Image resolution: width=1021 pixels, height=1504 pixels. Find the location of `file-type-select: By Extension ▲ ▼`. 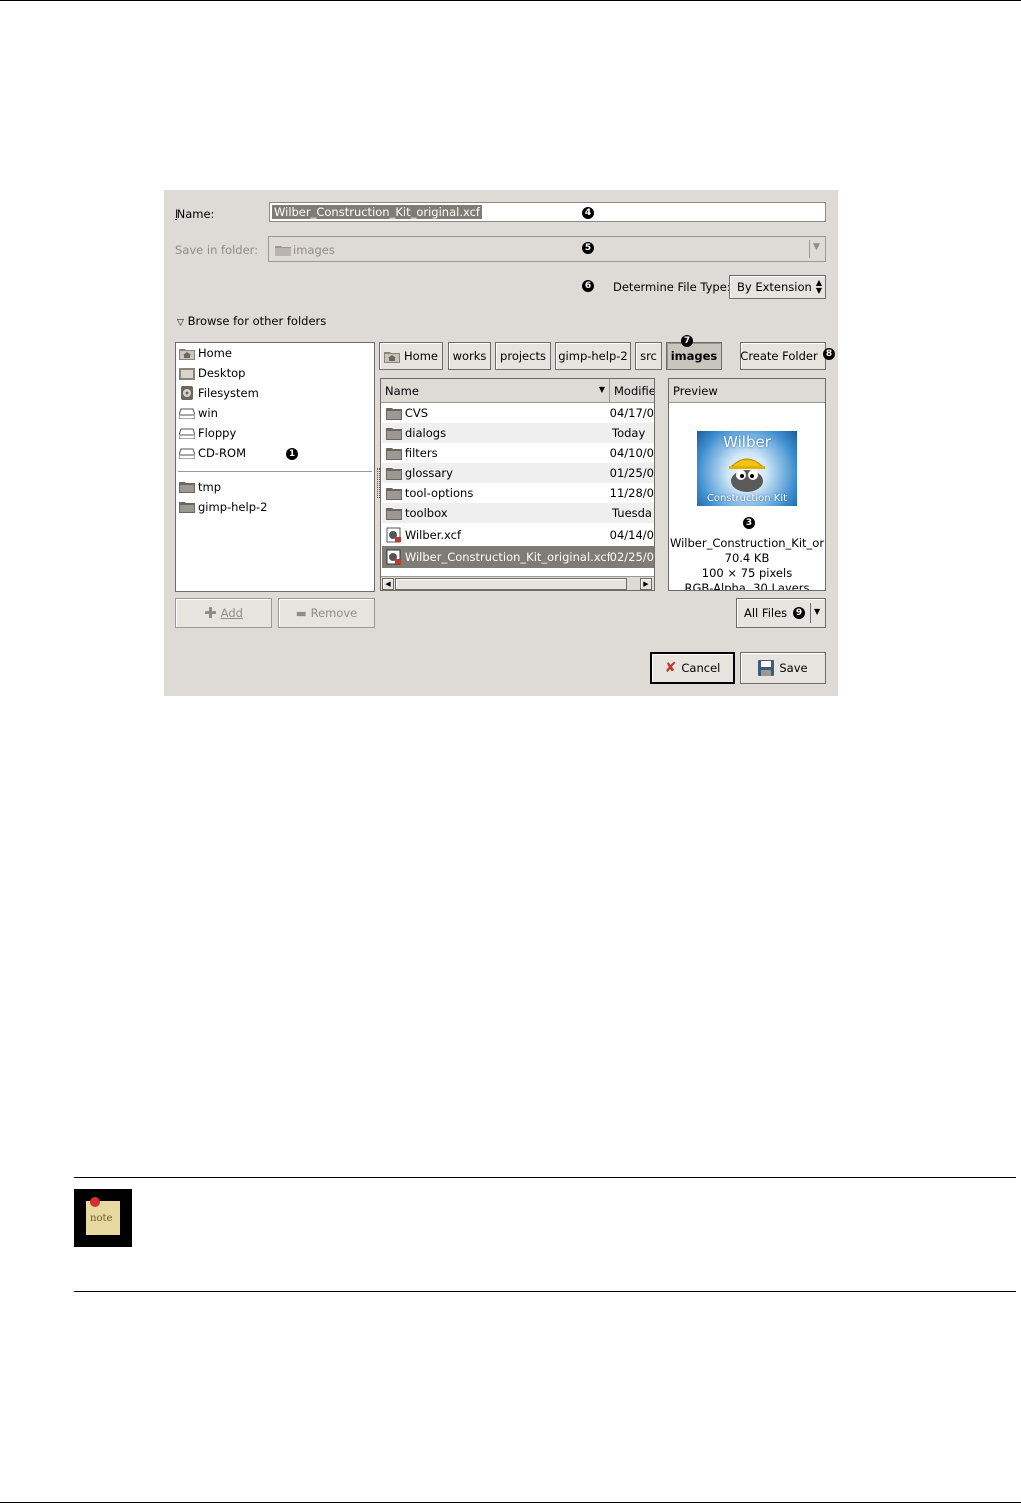

file-type-select: By Extension ▲ ▼ is located at coordinates (777, 287).